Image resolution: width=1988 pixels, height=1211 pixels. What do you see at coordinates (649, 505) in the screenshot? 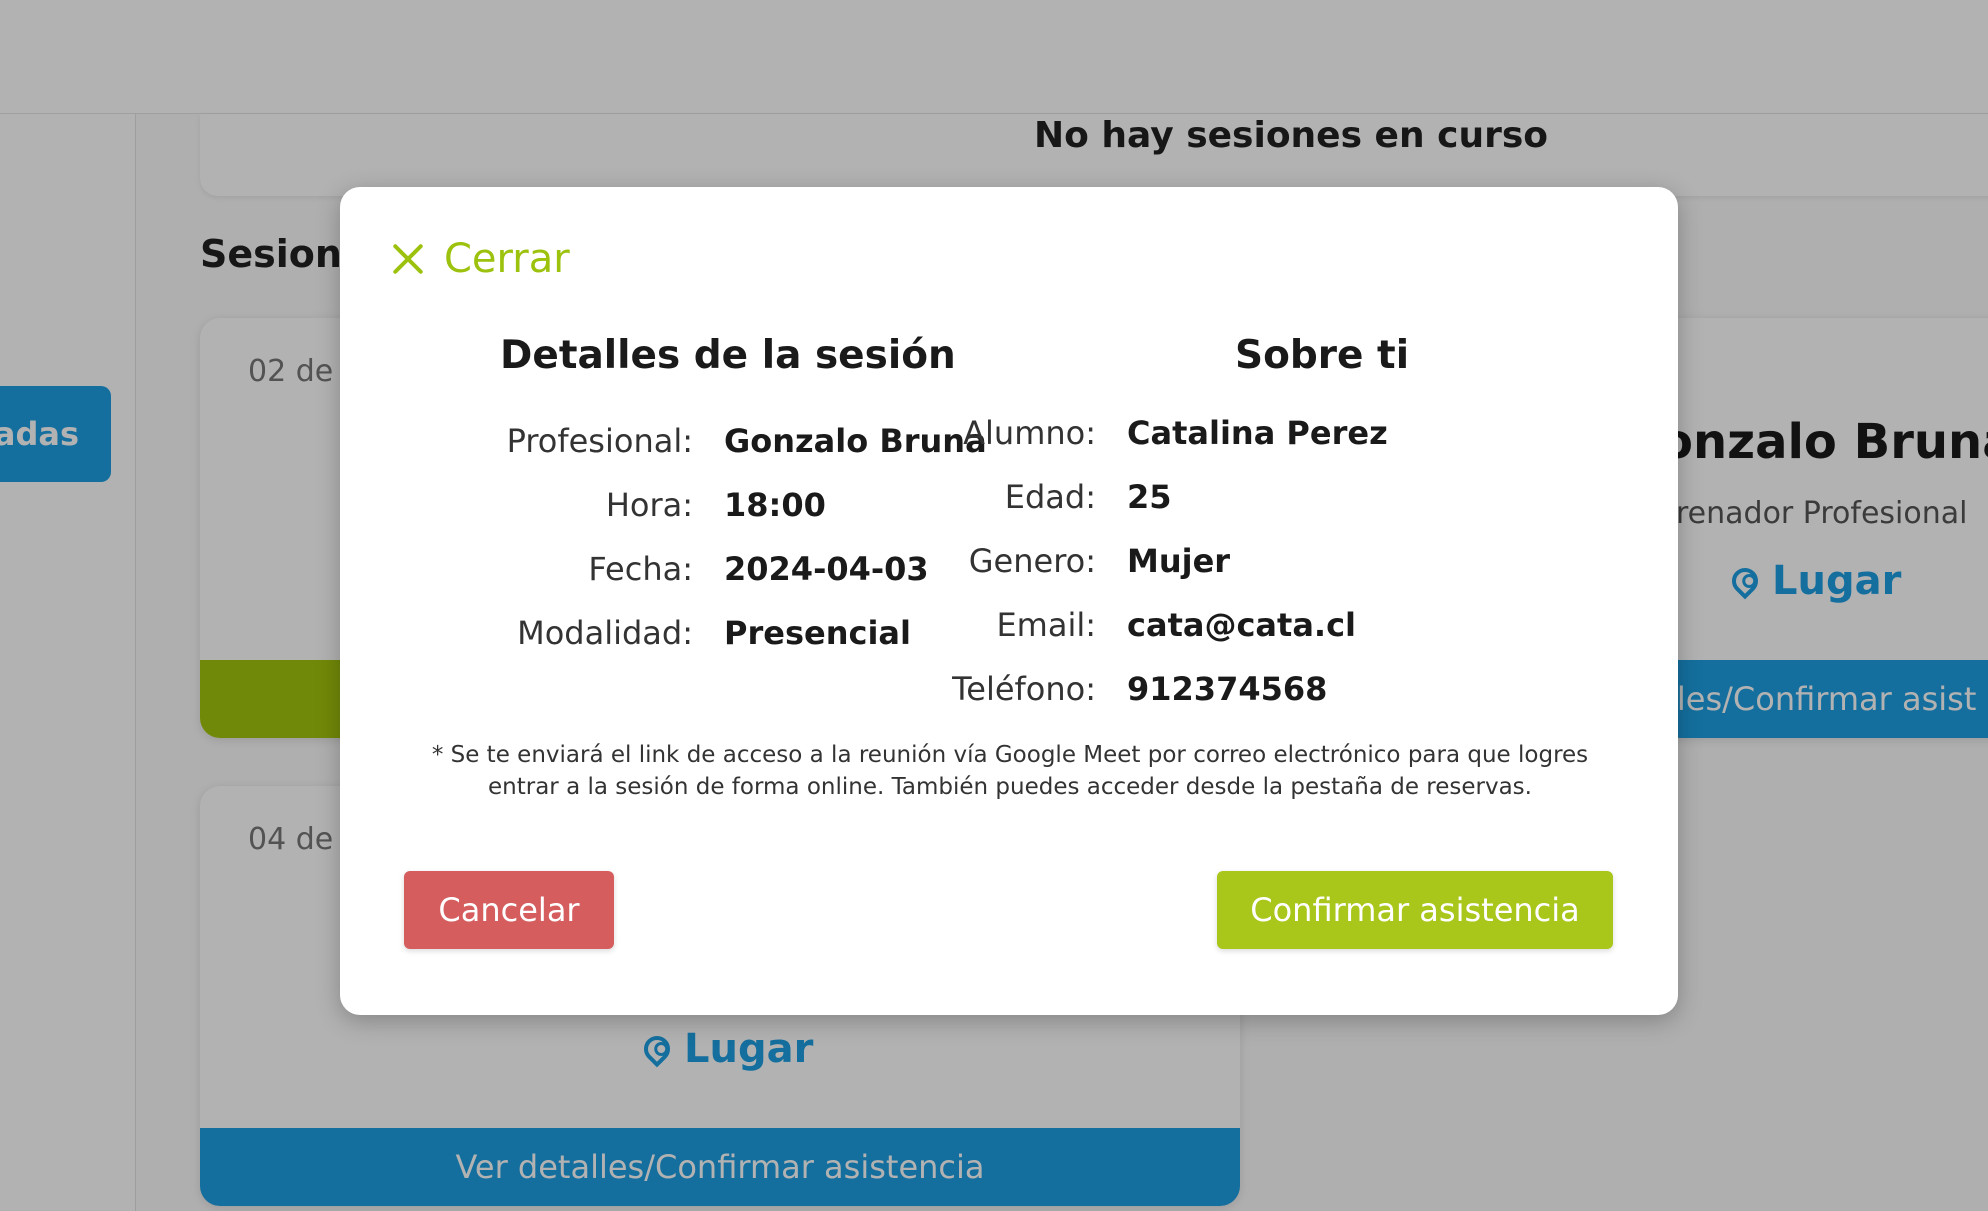
I see `field-label: Hora:` at bounding box center [649, 505].